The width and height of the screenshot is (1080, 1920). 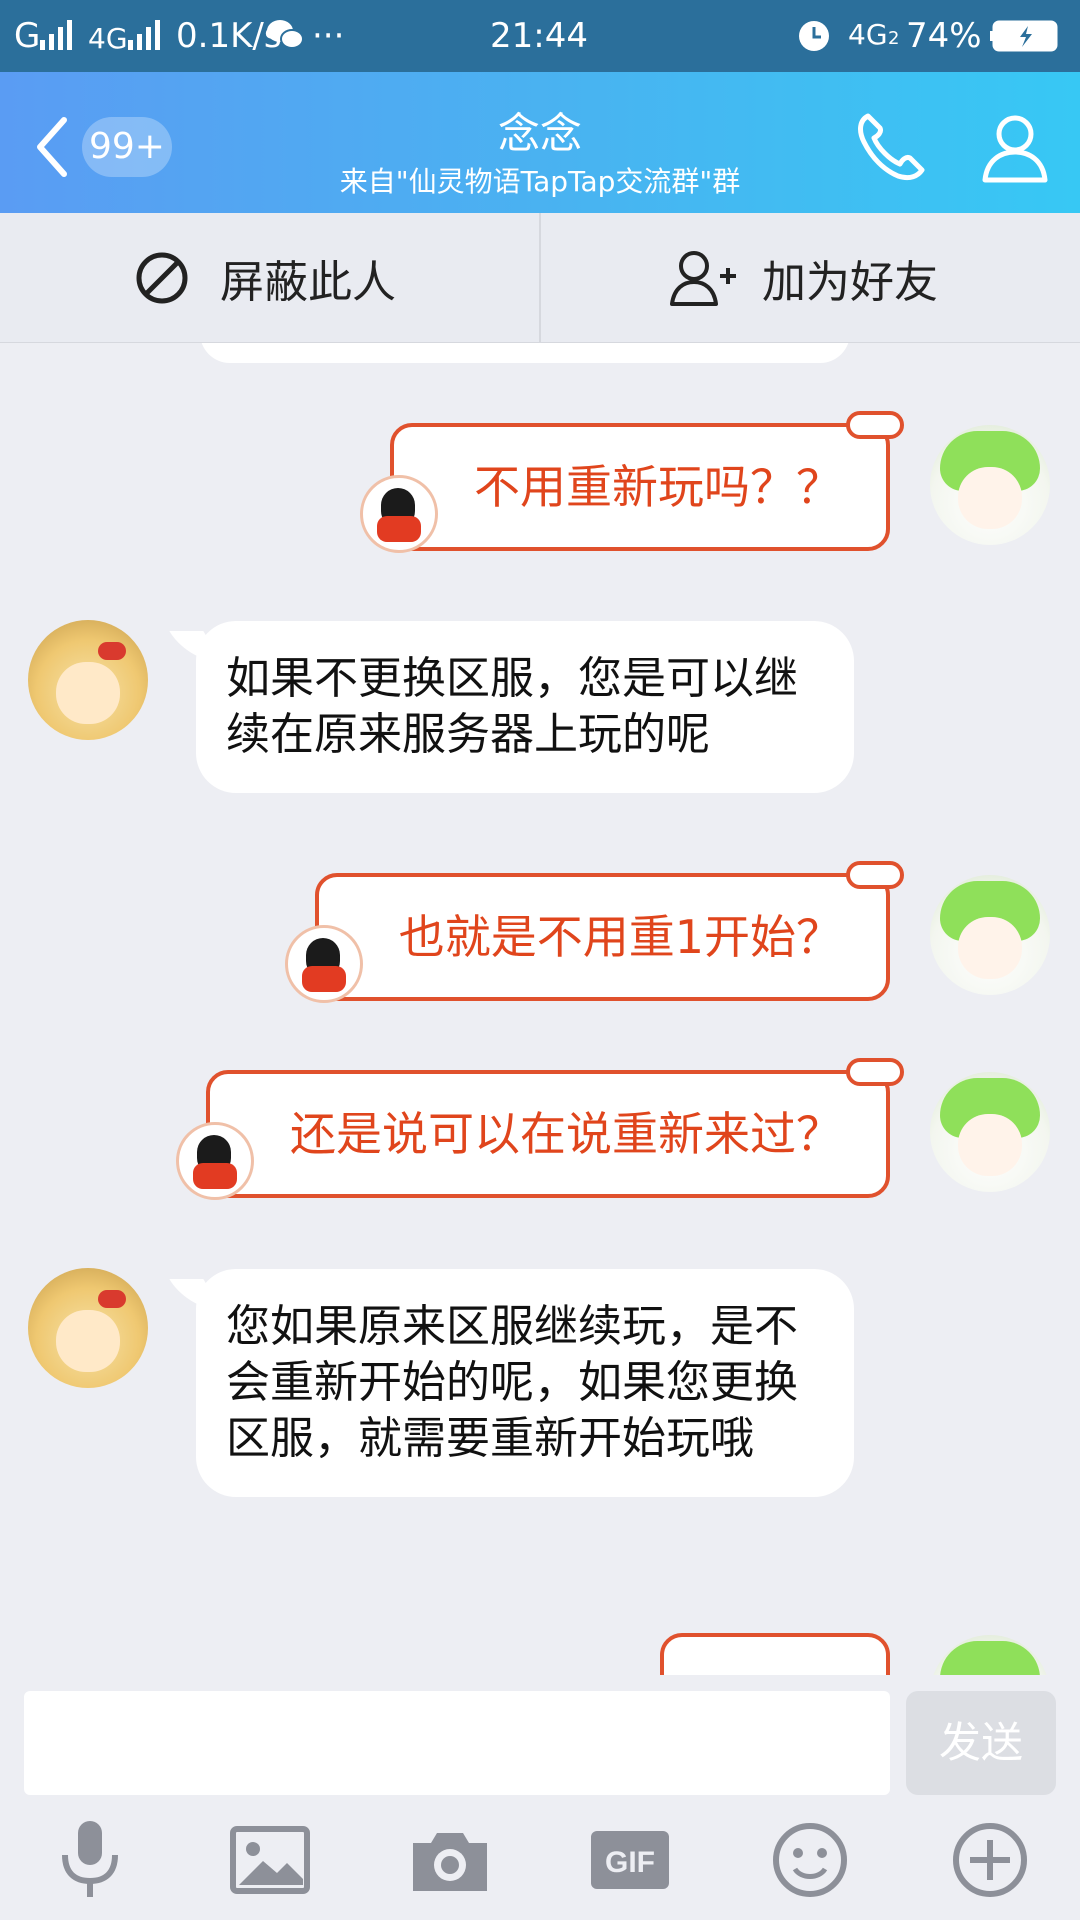 What do you see at coordinates (566, 1134) in the screenshot?
I see `message-text: 还是说可以在说重新来过？` at bounding box center [566, 1134].